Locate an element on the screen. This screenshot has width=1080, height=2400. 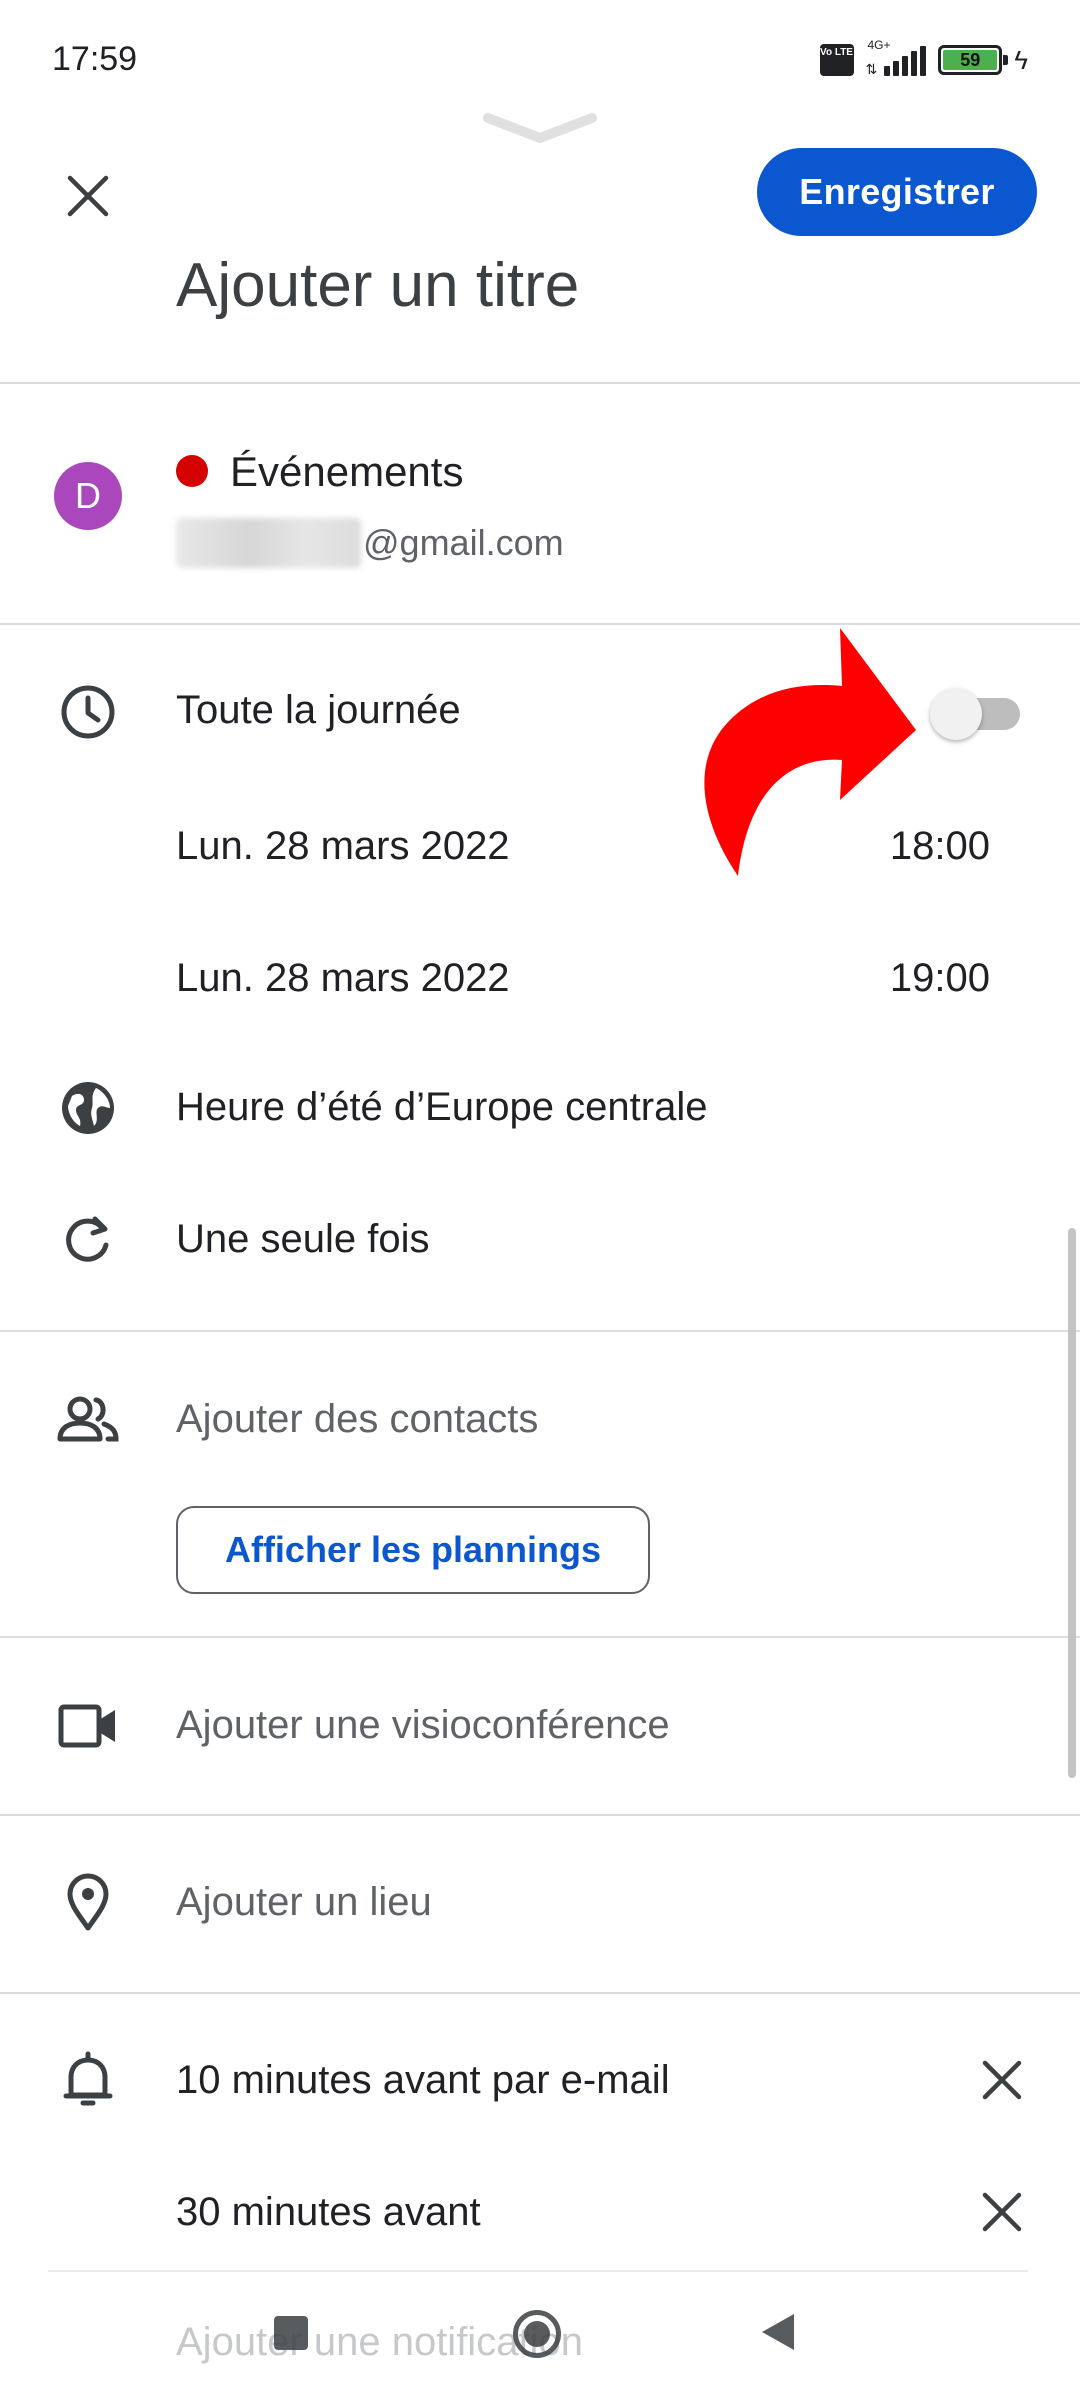
avatar: D is located at coordinates (88, 496).